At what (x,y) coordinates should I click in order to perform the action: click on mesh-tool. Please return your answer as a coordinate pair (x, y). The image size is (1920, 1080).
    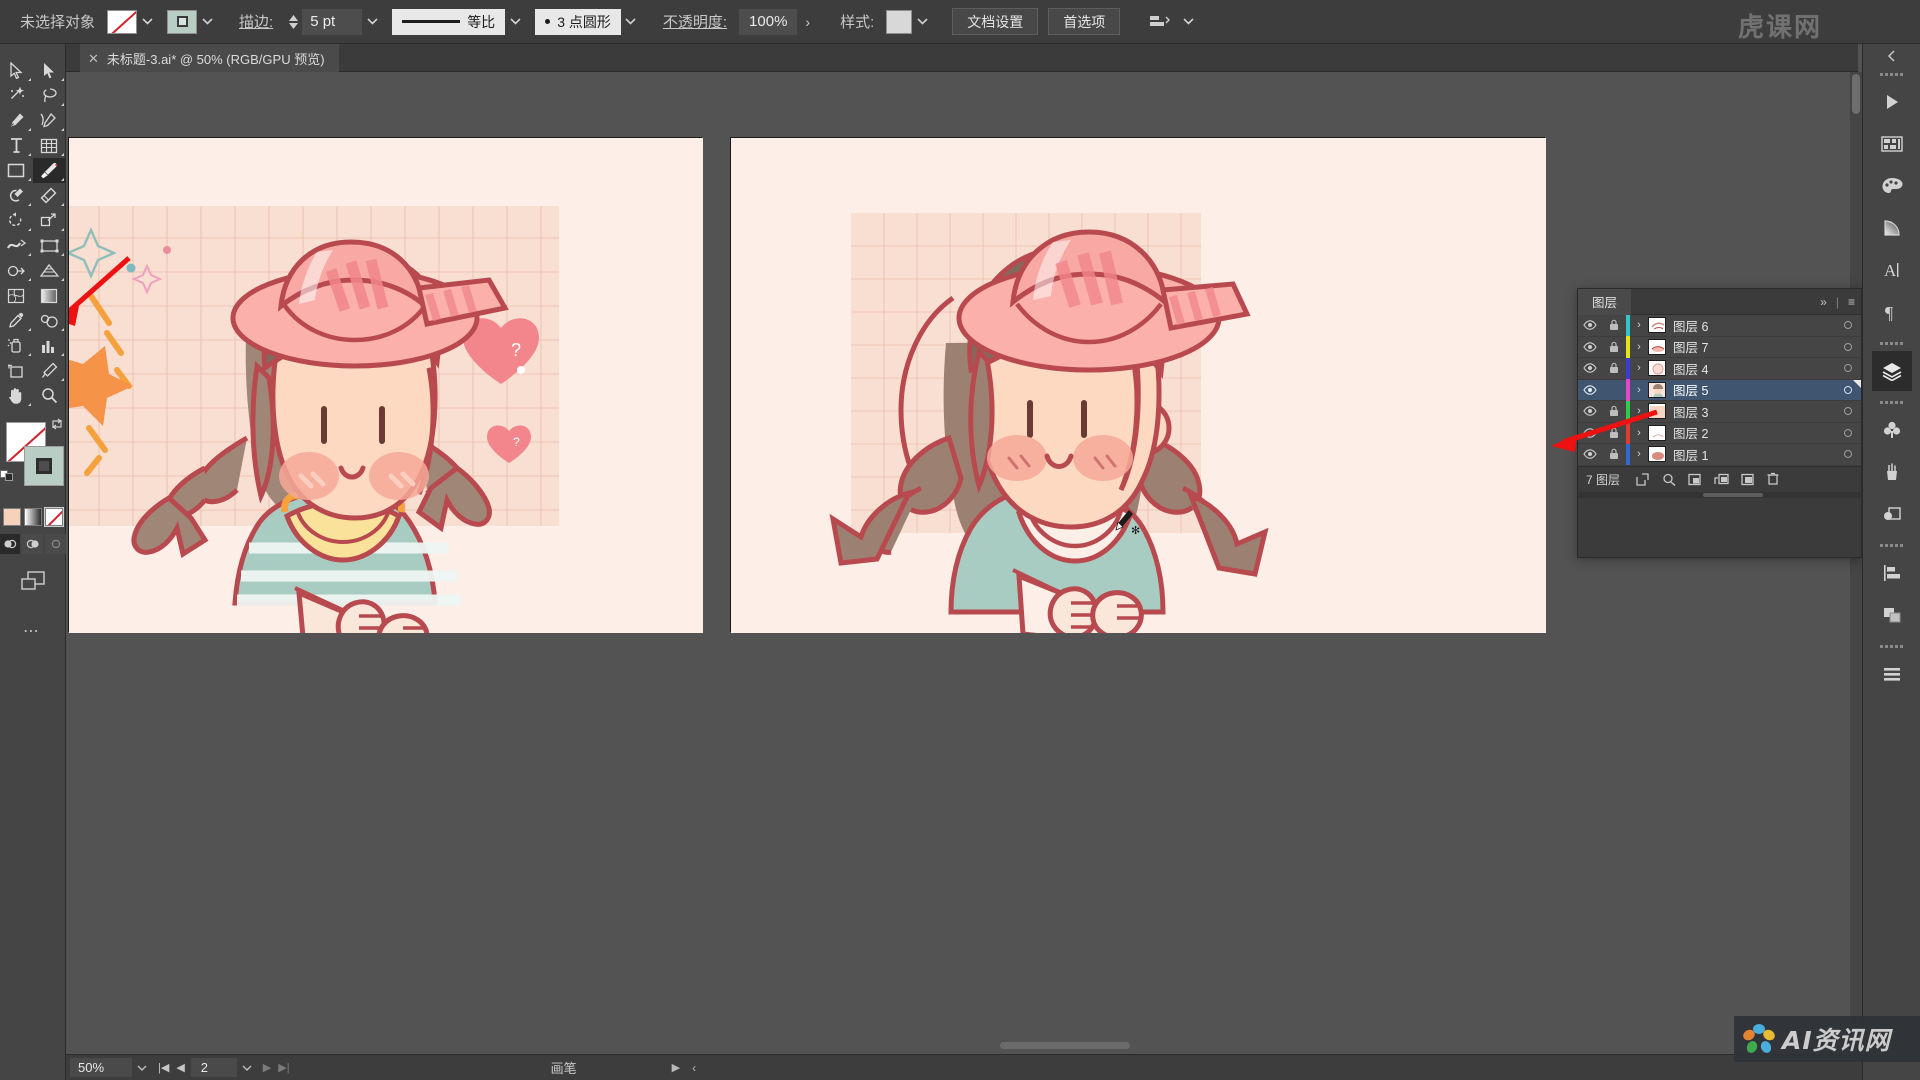
    Looking at the image, I should click on (16, 295).